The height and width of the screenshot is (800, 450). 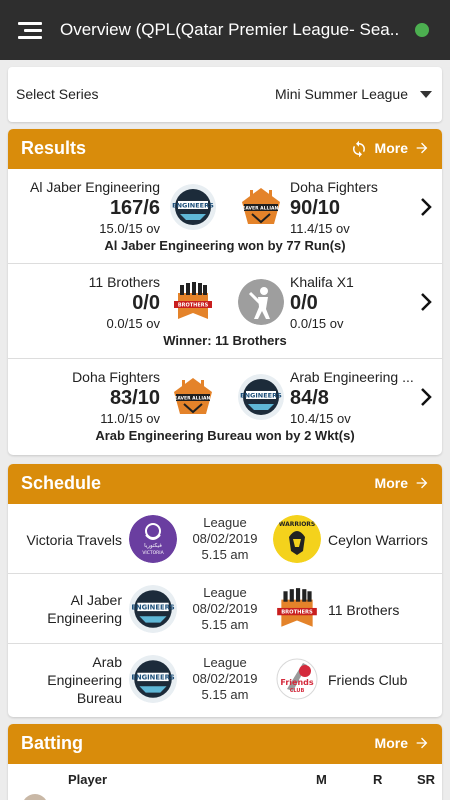 What do you see at coordinates (391, 148) in the screenshot?
I see `results-more-label: More` at bounding box center [391, 148].